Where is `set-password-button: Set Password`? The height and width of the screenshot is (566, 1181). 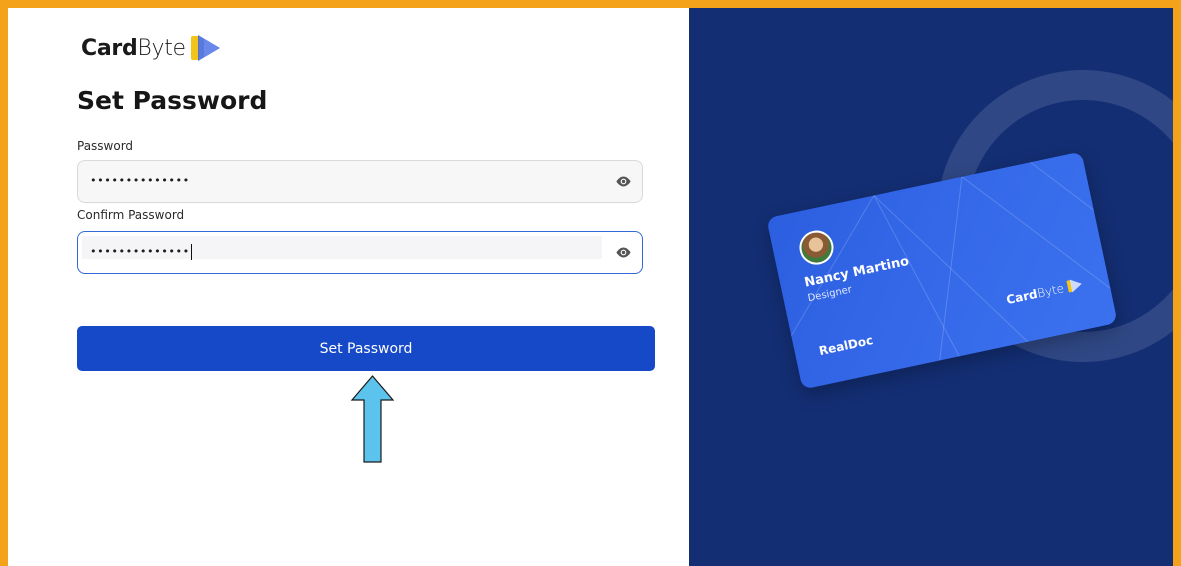 set-password-button: Set Password is located at coordinates (366, 348).